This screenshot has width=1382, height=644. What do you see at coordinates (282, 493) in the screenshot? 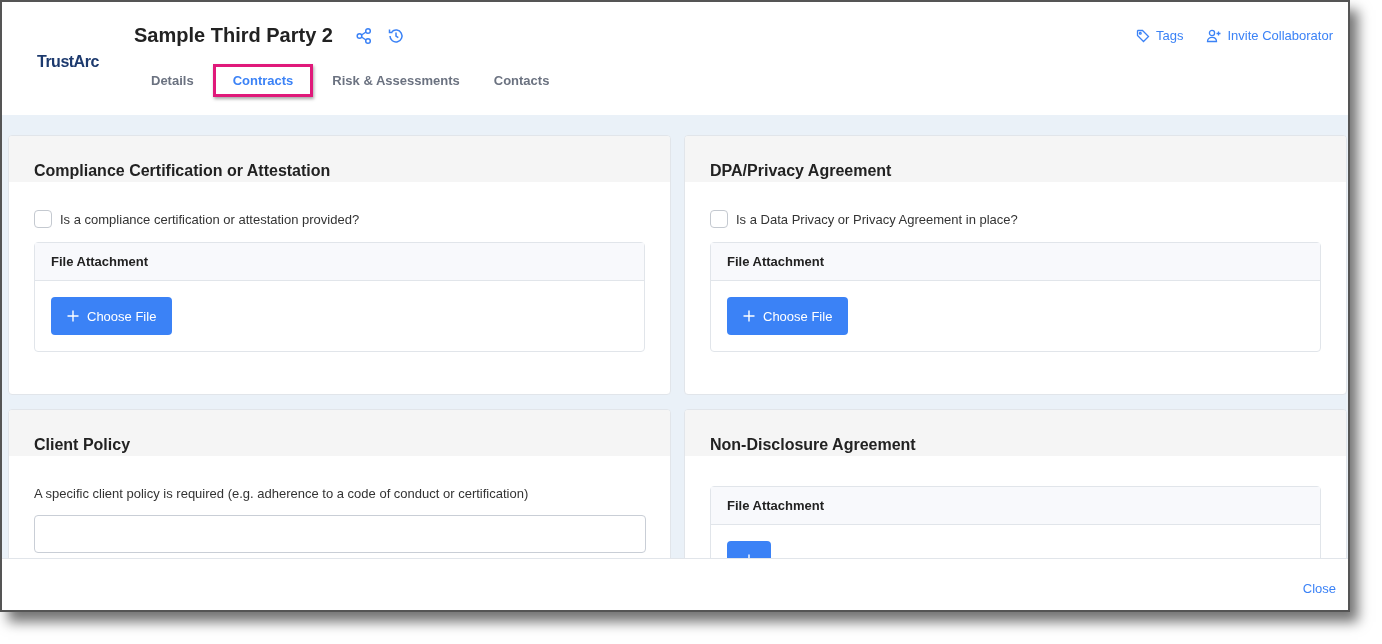
I see `field-label: A specific client policy is required (e.g. adherence to a code of conduct or certification)` at bounding box center [282, 493].